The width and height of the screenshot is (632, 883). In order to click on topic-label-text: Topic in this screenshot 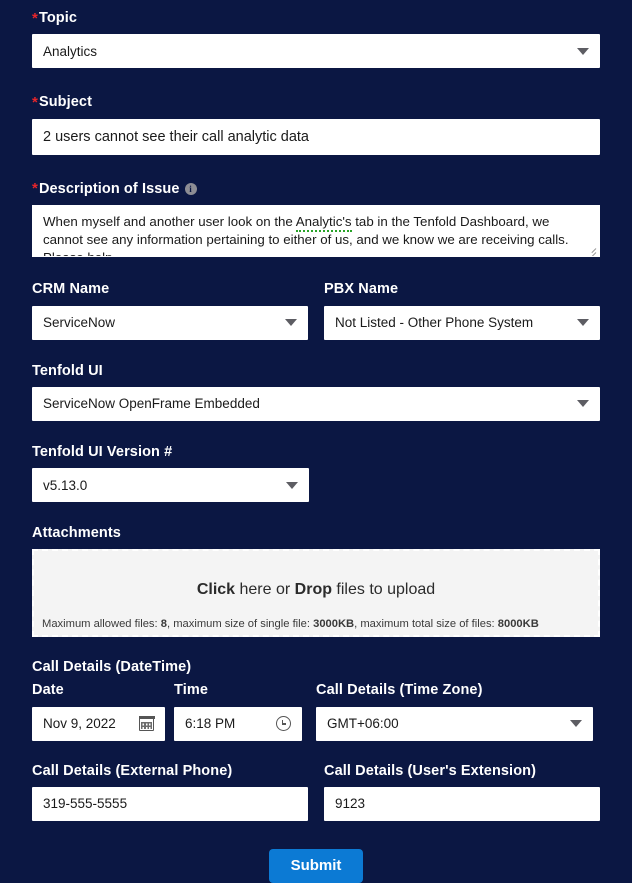, I will do `click(58, 18)`.